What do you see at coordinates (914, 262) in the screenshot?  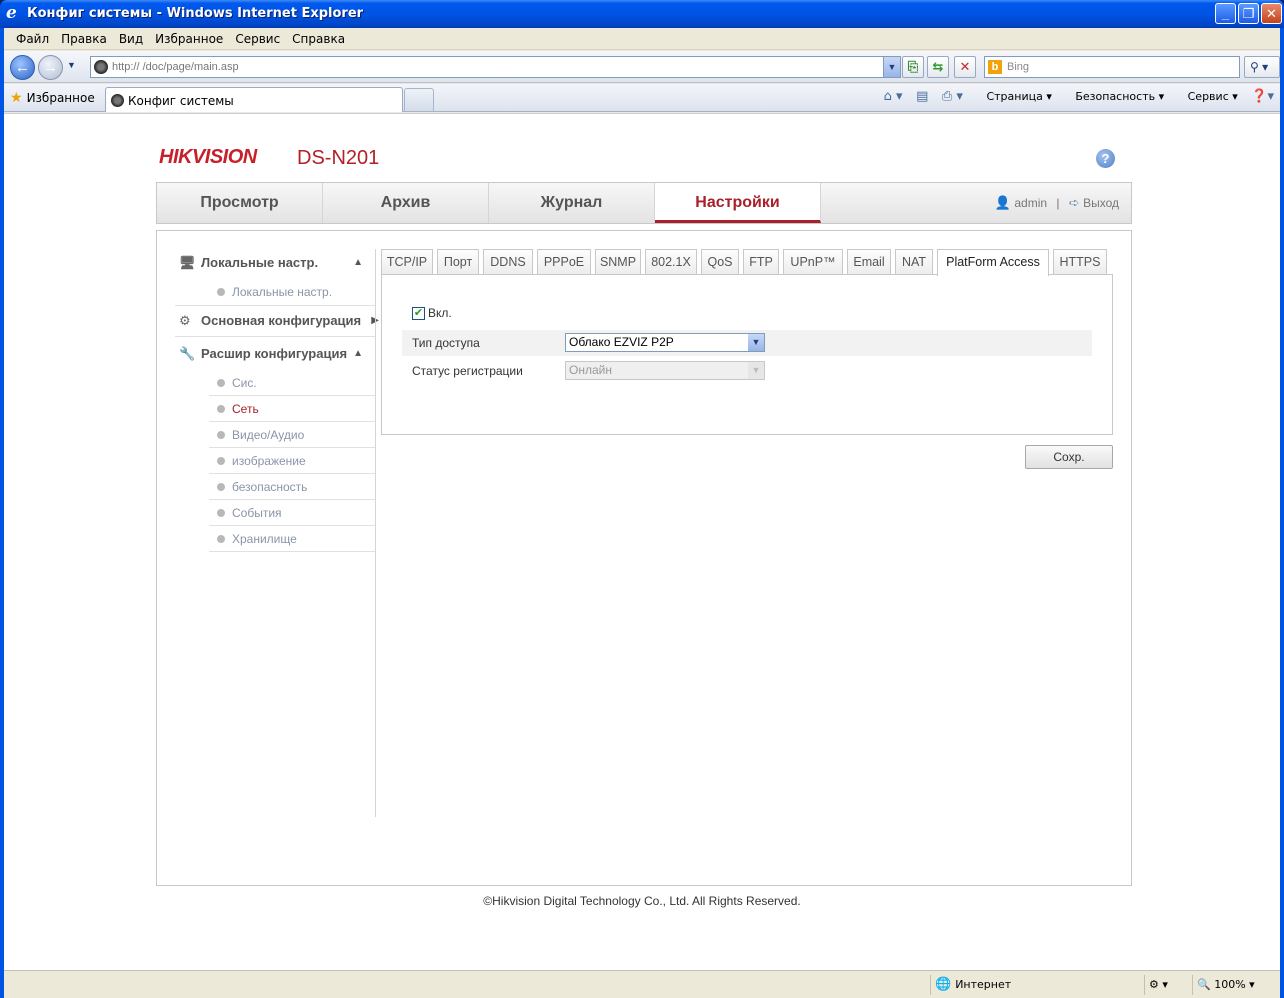 I see `tab-nat: NAT` at bounding box center [914, 262].